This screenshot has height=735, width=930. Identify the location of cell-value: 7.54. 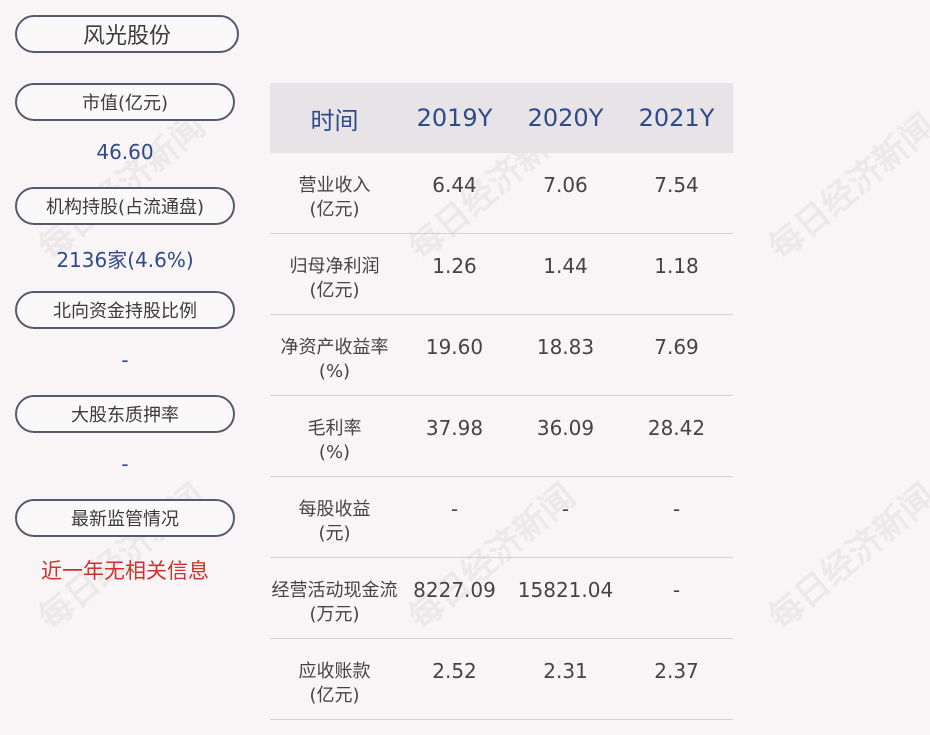
(676, 185).